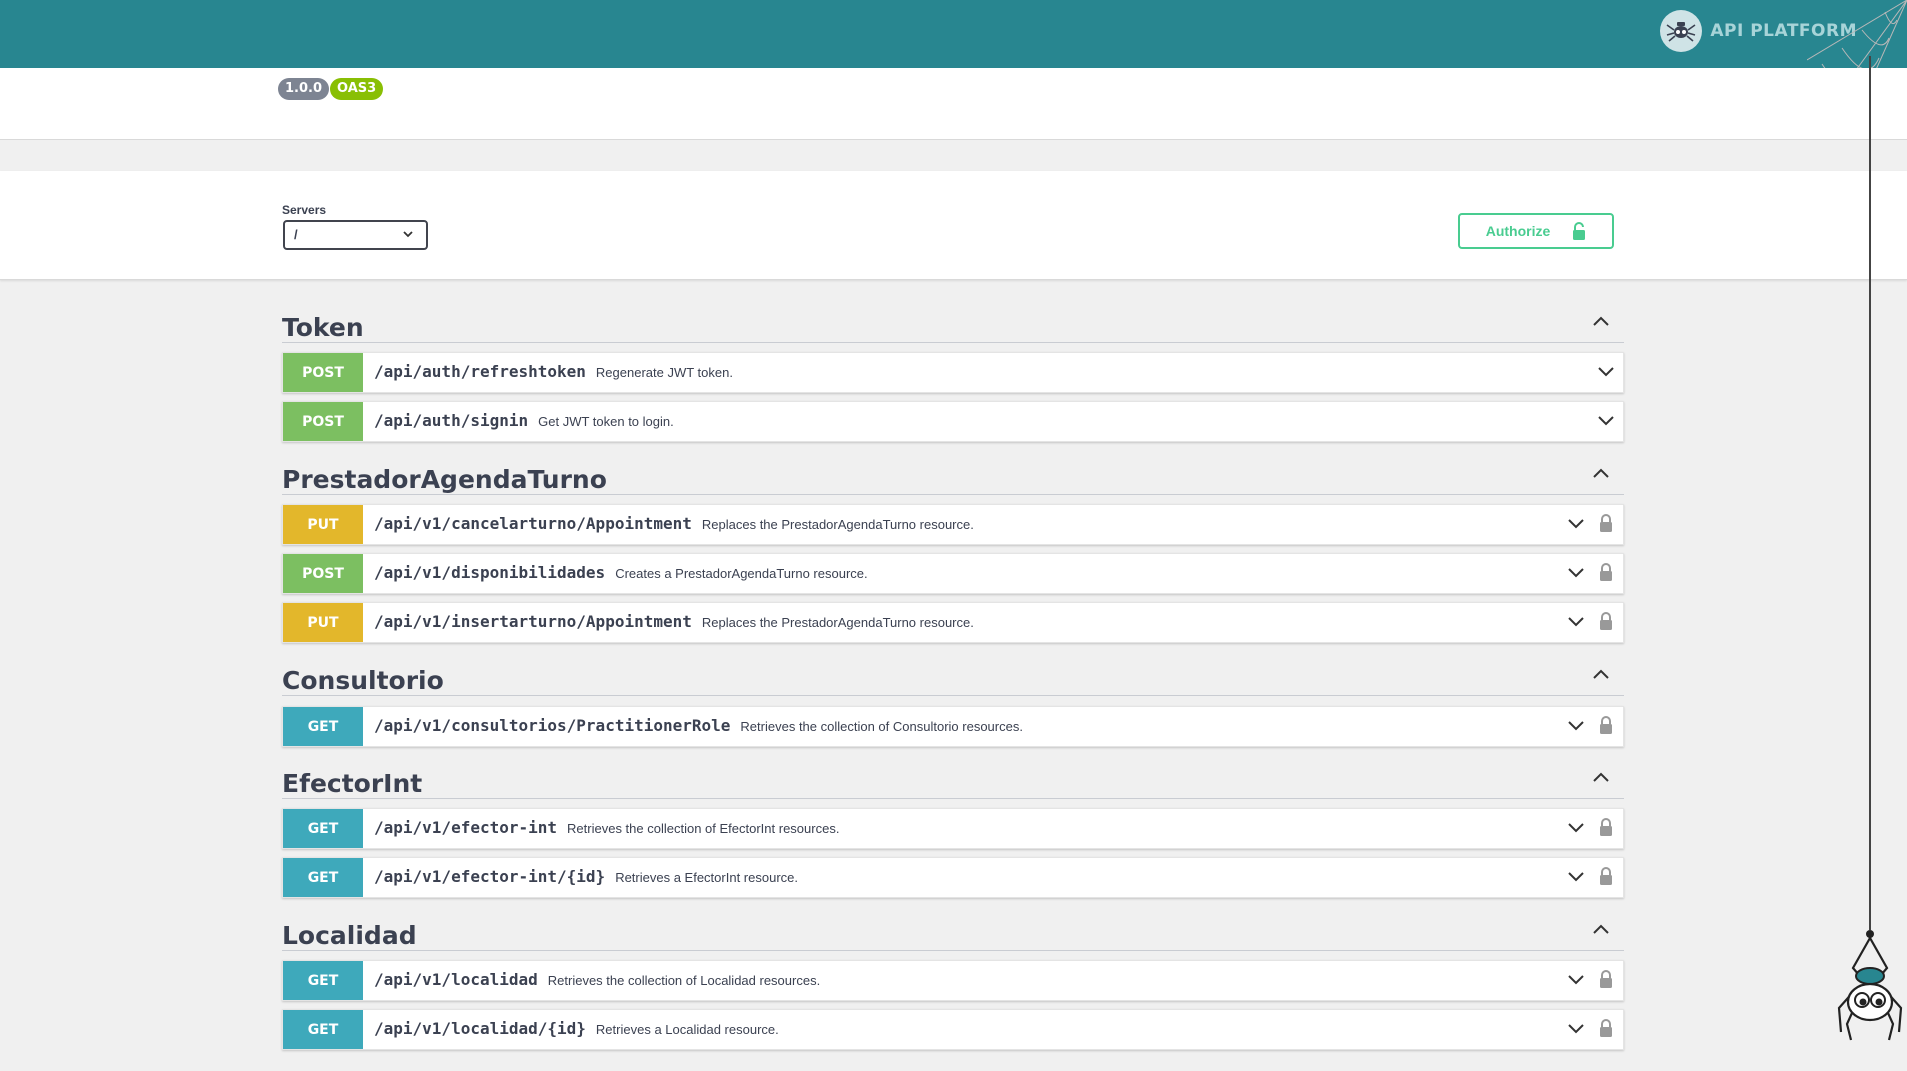 This screenshot has width=1907, height=1071. Describe the element at coordinates (741, 573) in the screenshot. I see `operation-summary: Creates a PrestadorAgendaTurno resource.` at that location.